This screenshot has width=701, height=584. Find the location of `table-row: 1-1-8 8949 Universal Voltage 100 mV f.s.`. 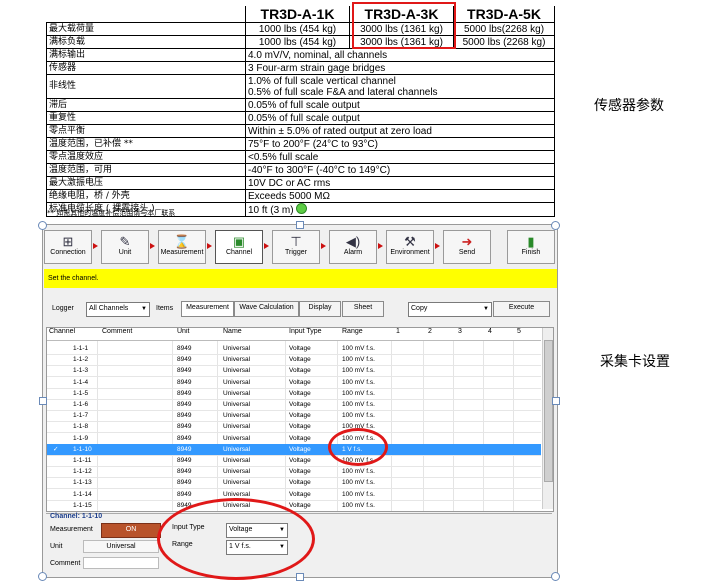

table-row: 1-1-8 8949 Universal Voltage 100 mV f.s. is located at coordinates (294, 427).